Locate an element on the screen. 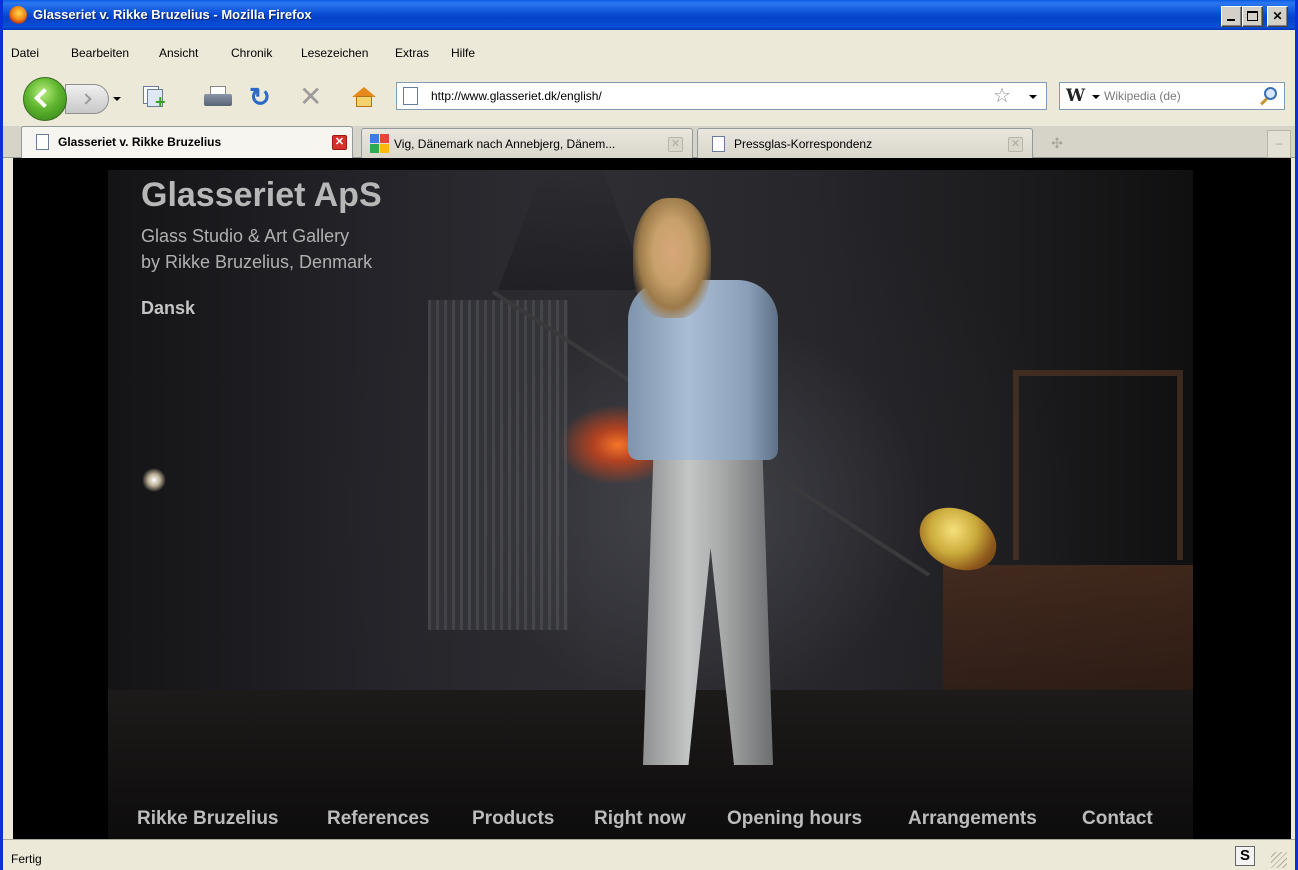  menu-lesezeichen: Lesezeichen is located at coordinates (334, 53).